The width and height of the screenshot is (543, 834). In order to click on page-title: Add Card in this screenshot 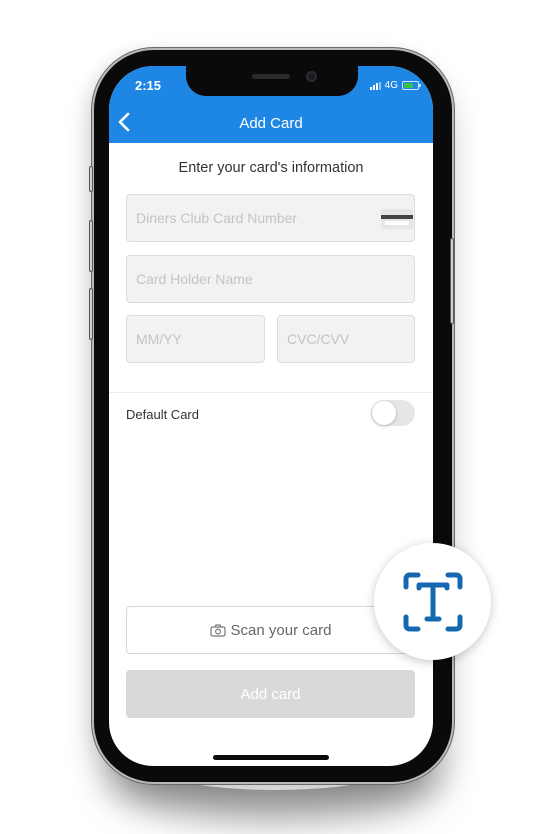, I will do `click(271, 123)`.